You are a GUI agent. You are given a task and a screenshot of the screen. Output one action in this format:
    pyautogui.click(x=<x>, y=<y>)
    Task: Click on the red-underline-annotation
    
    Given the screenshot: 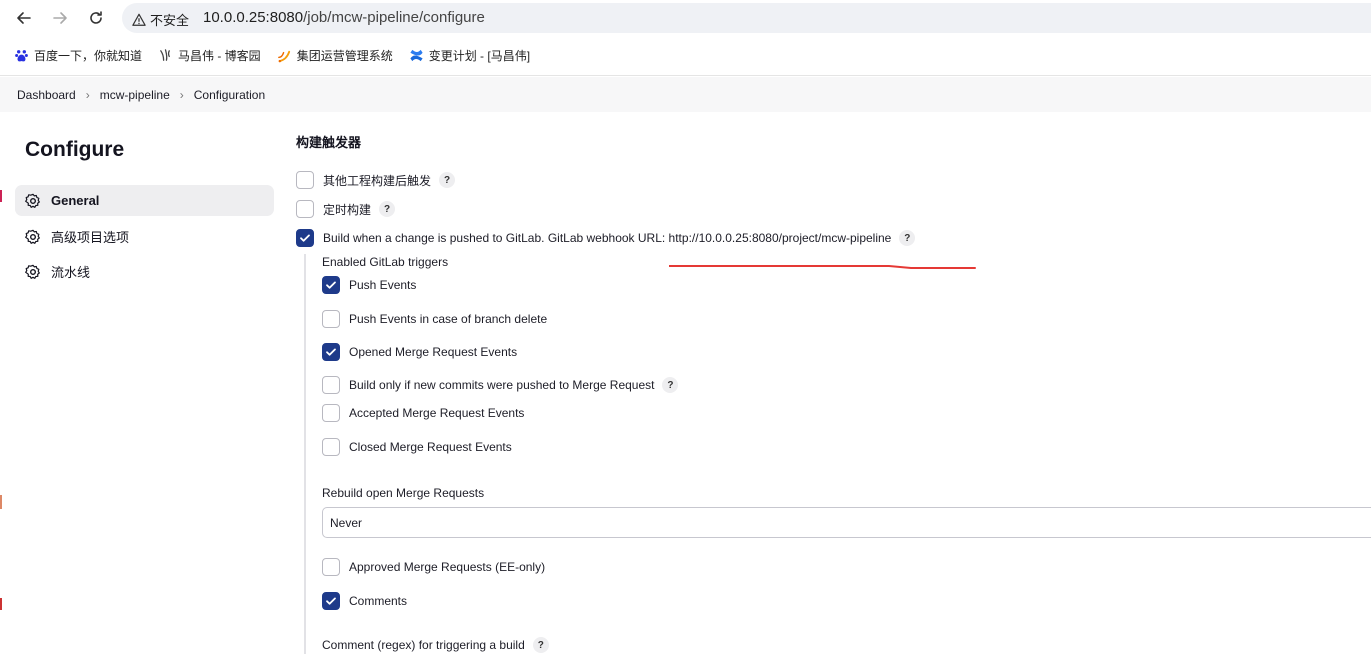 What is the action you would take?
    pyautogui.click(x=822, y=267)
    